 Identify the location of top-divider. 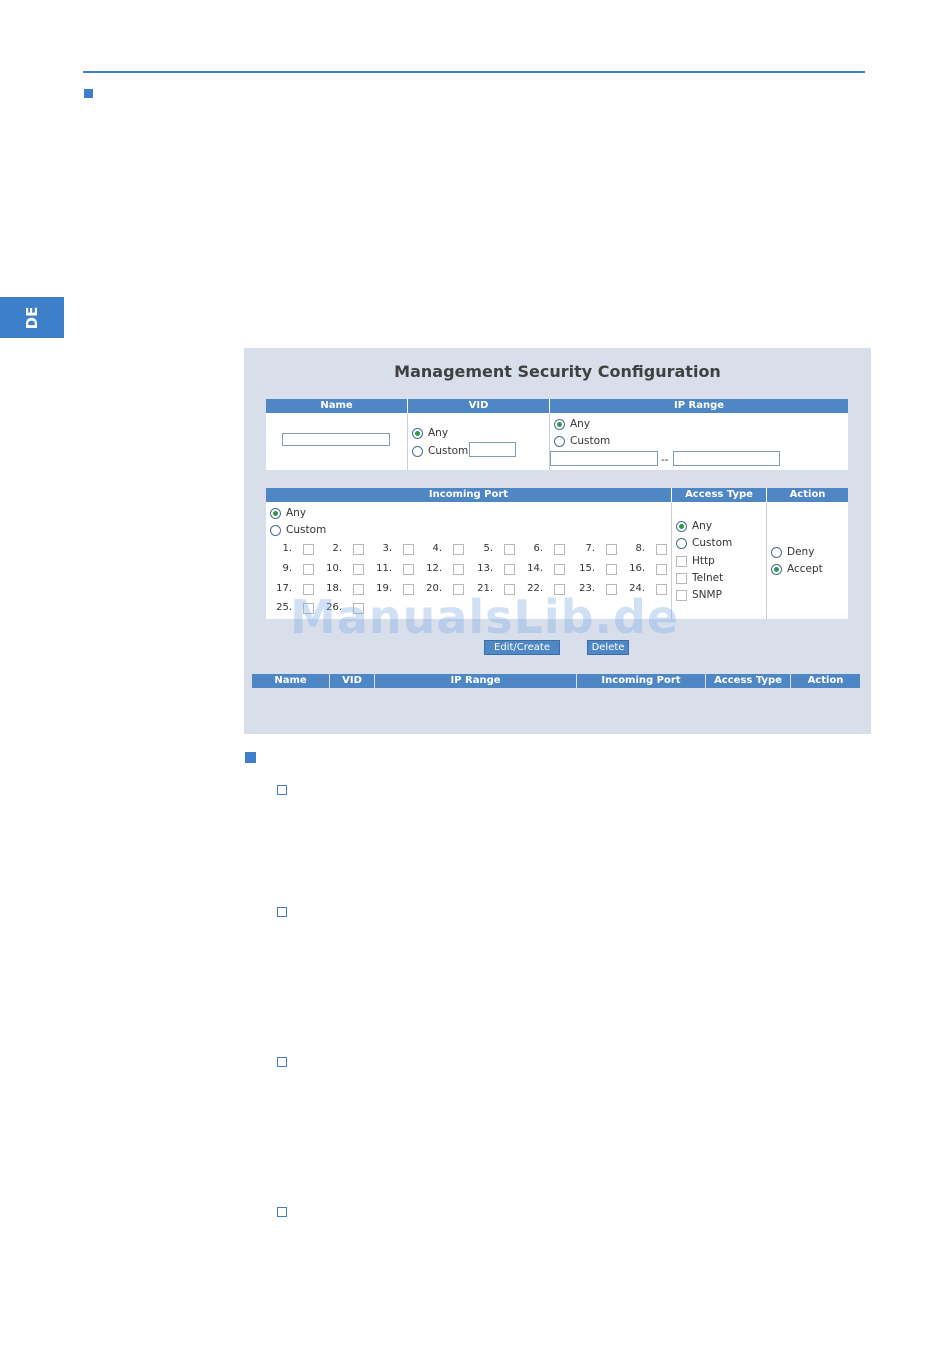
(474, 72).